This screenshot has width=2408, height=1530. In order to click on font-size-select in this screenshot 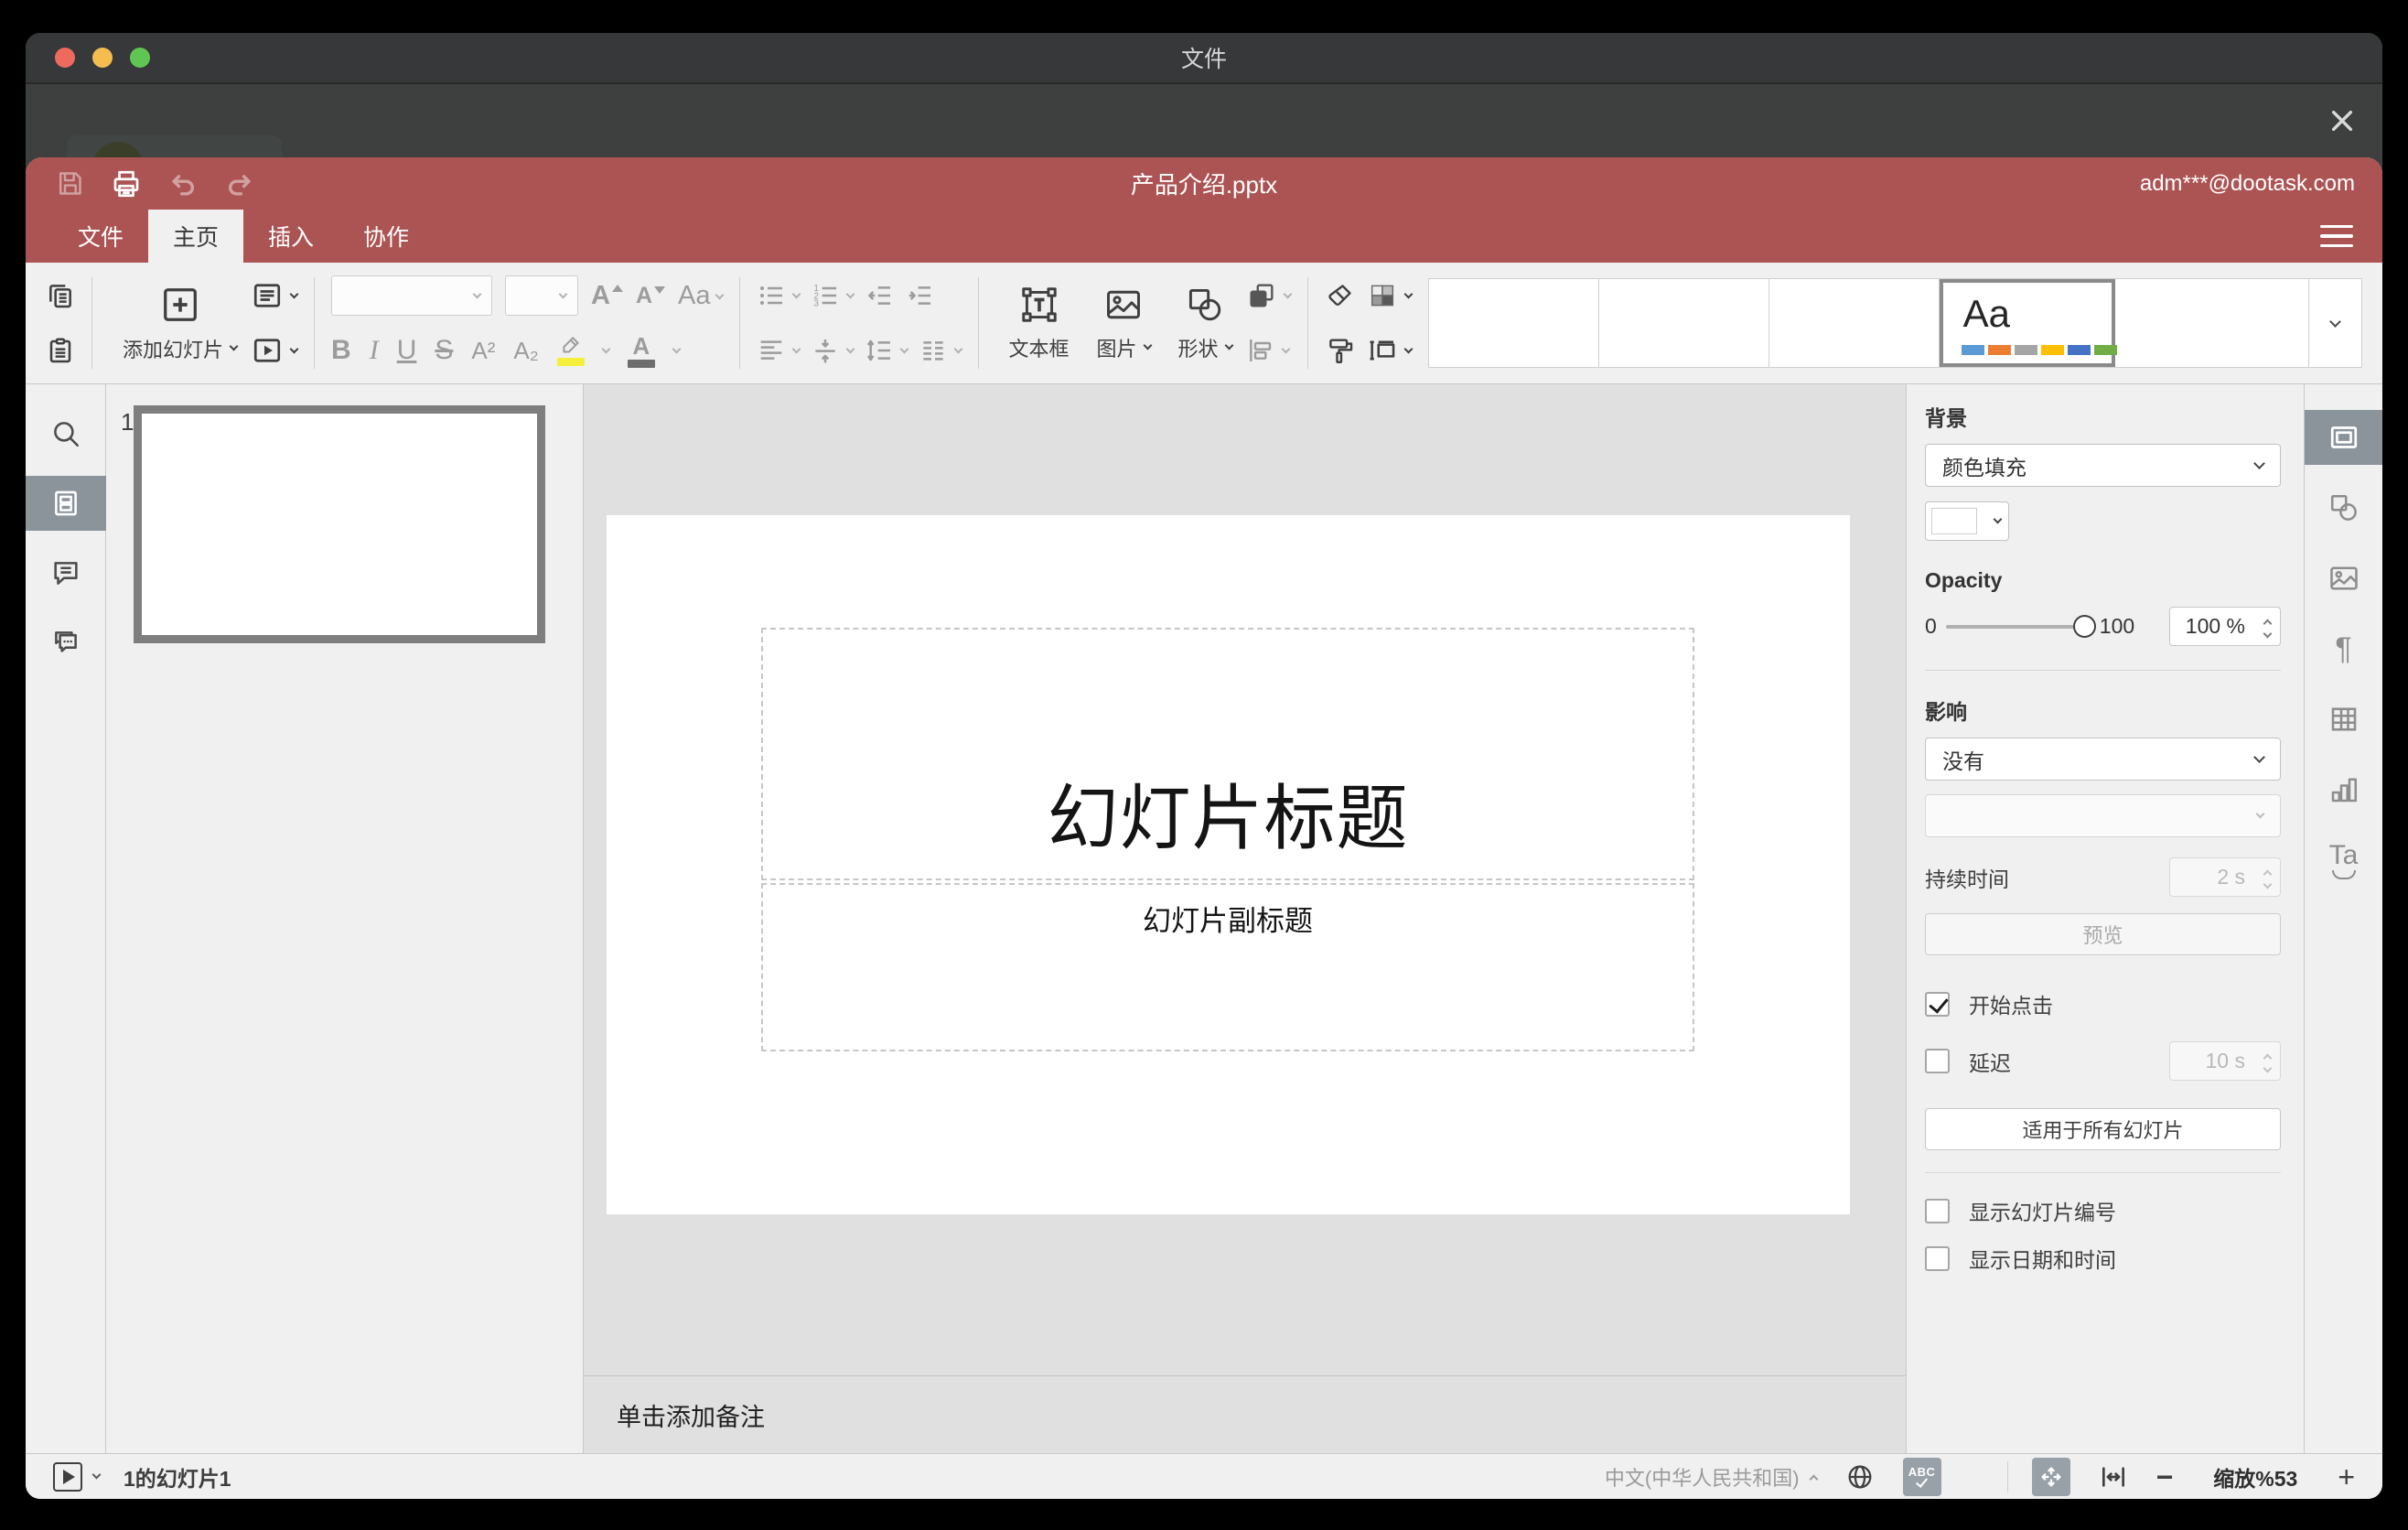, I will do `click(542, 295)`.